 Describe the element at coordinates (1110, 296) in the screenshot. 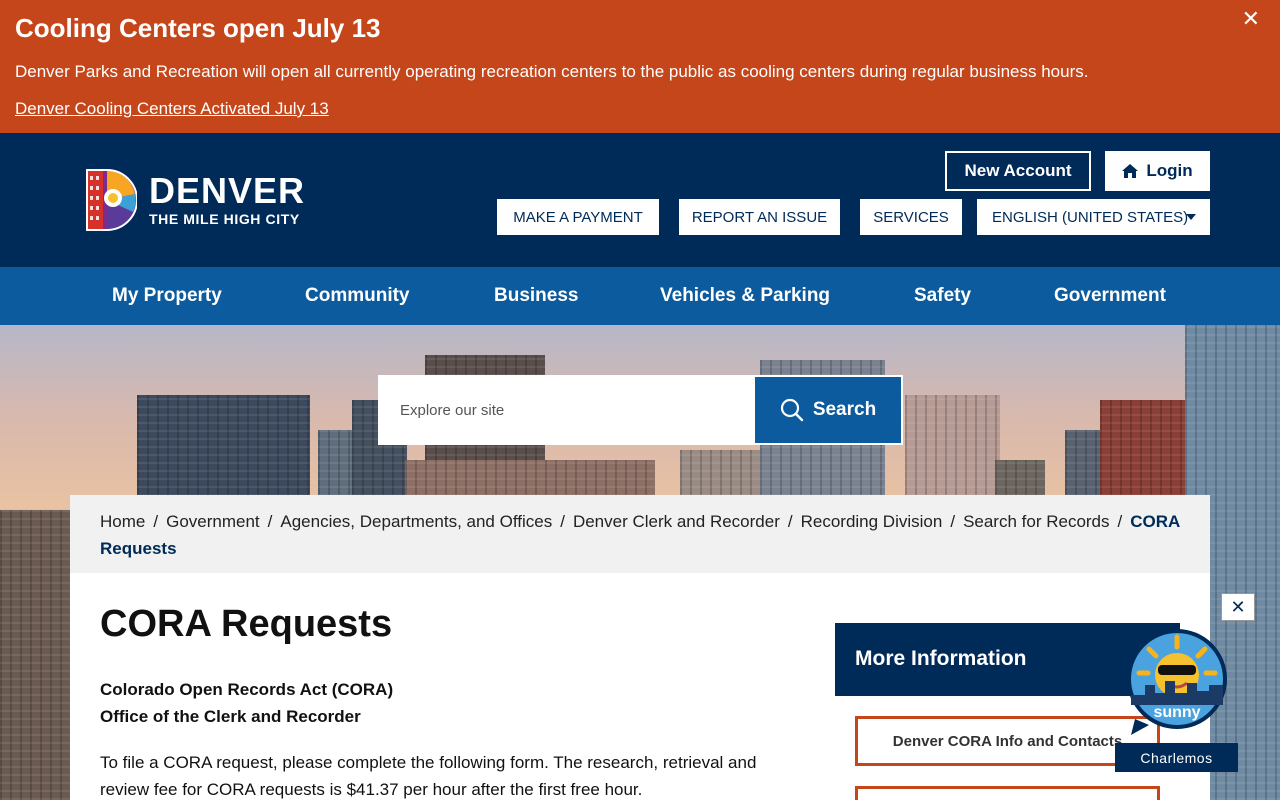

I see `nav-government: Government` at that location.